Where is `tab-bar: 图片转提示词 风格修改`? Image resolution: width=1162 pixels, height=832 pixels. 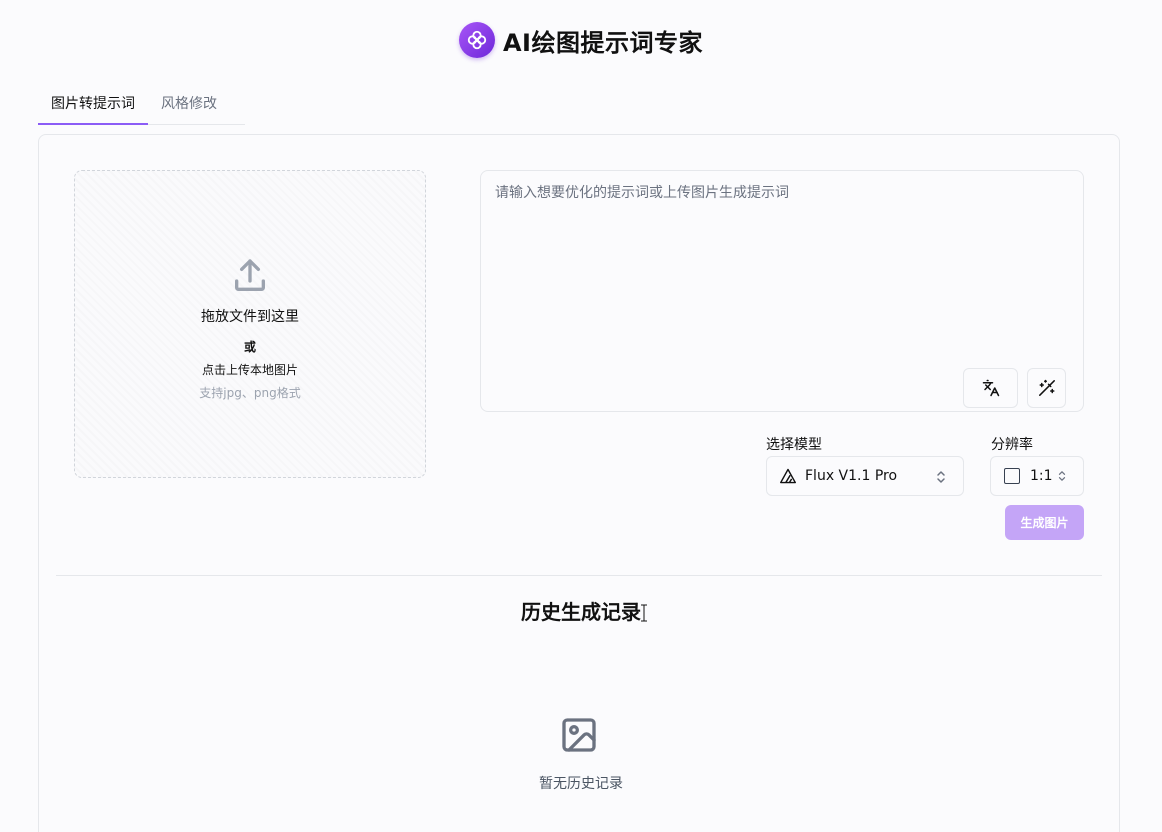 tab-bar: 图片转提示词 风格修改 is located at coordinates (141, 106).